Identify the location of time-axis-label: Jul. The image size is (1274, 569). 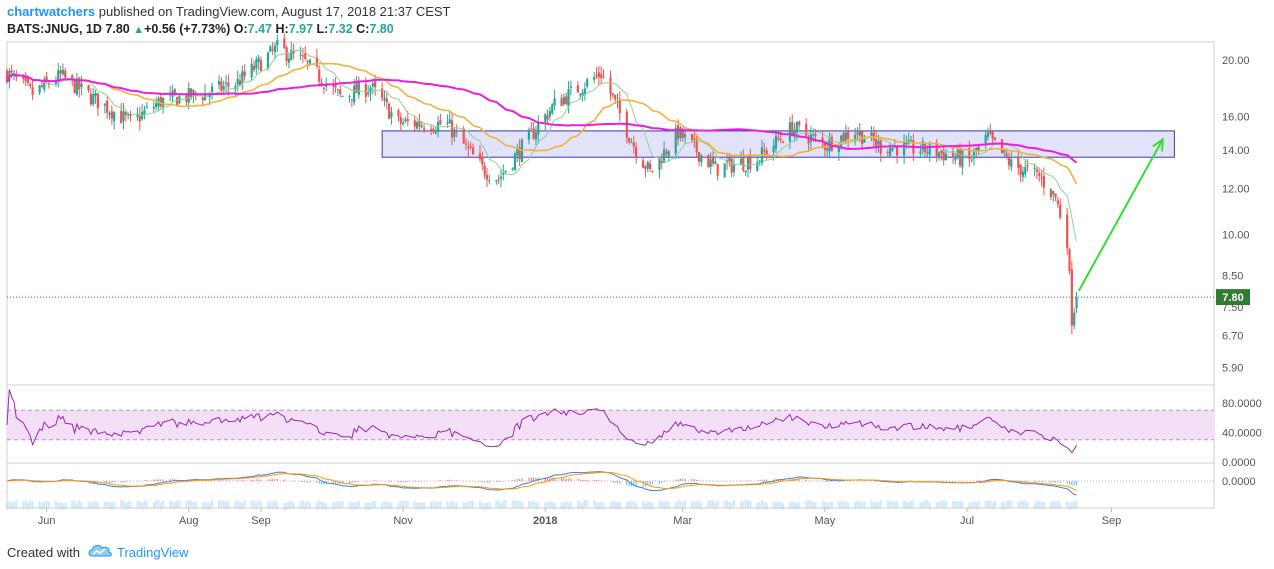
(967, 521).